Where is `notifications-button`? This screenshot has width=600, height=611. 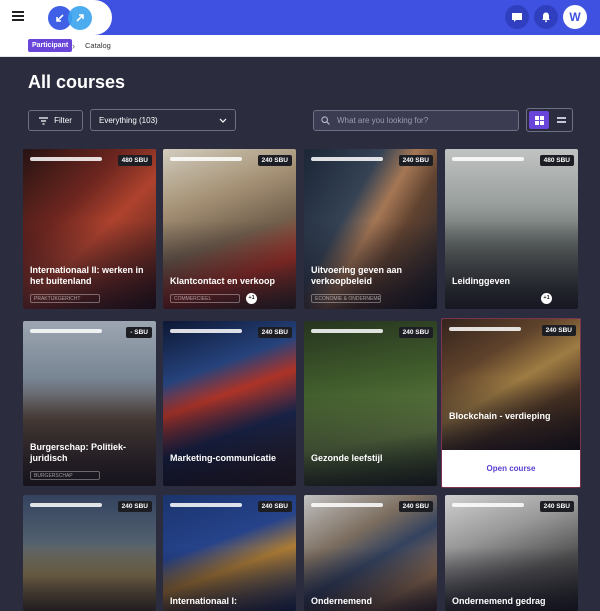
notifications-button is located at coordinates (546, 17).